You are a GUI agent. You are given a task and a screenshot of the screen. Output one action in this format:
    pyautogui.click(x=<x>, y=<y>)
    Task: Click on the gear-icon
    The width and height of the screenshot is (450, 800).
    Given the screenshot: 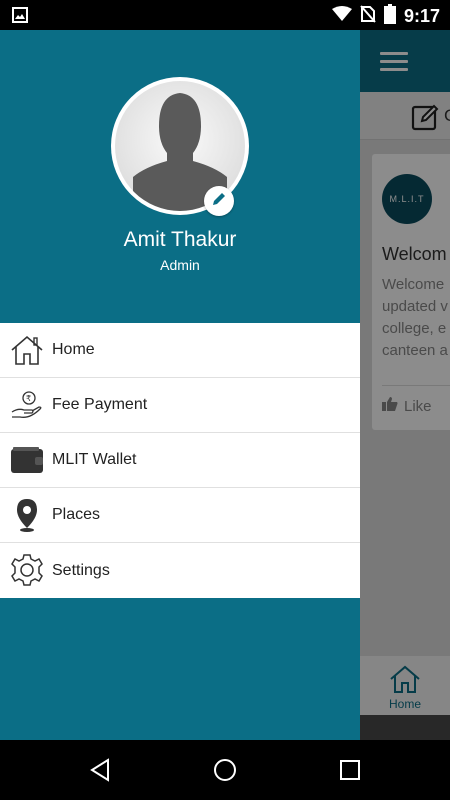 What is the action you would take?
    pyautogui.click(x=27, y=570)
    